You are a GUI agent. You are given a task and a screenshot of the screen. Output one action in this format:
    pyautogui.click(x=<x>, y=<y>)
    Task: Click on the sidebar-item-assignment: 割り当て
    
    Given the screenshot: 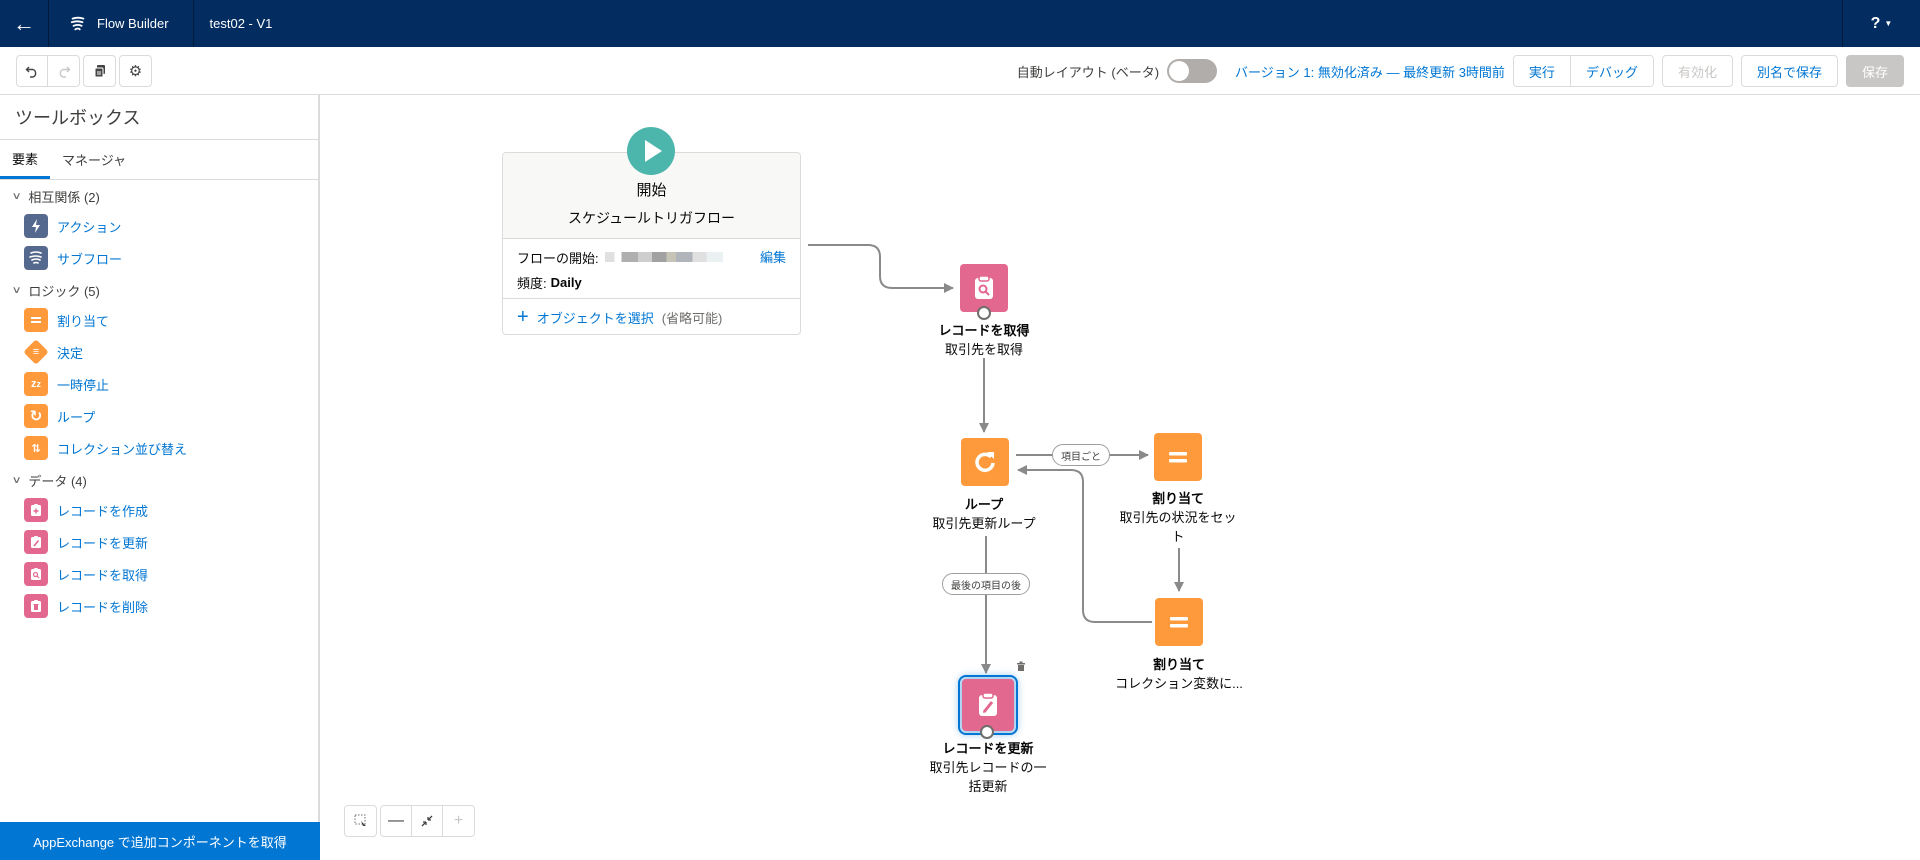 What is the action you would take?
    pyautogui.click(x=159, y=320)
    